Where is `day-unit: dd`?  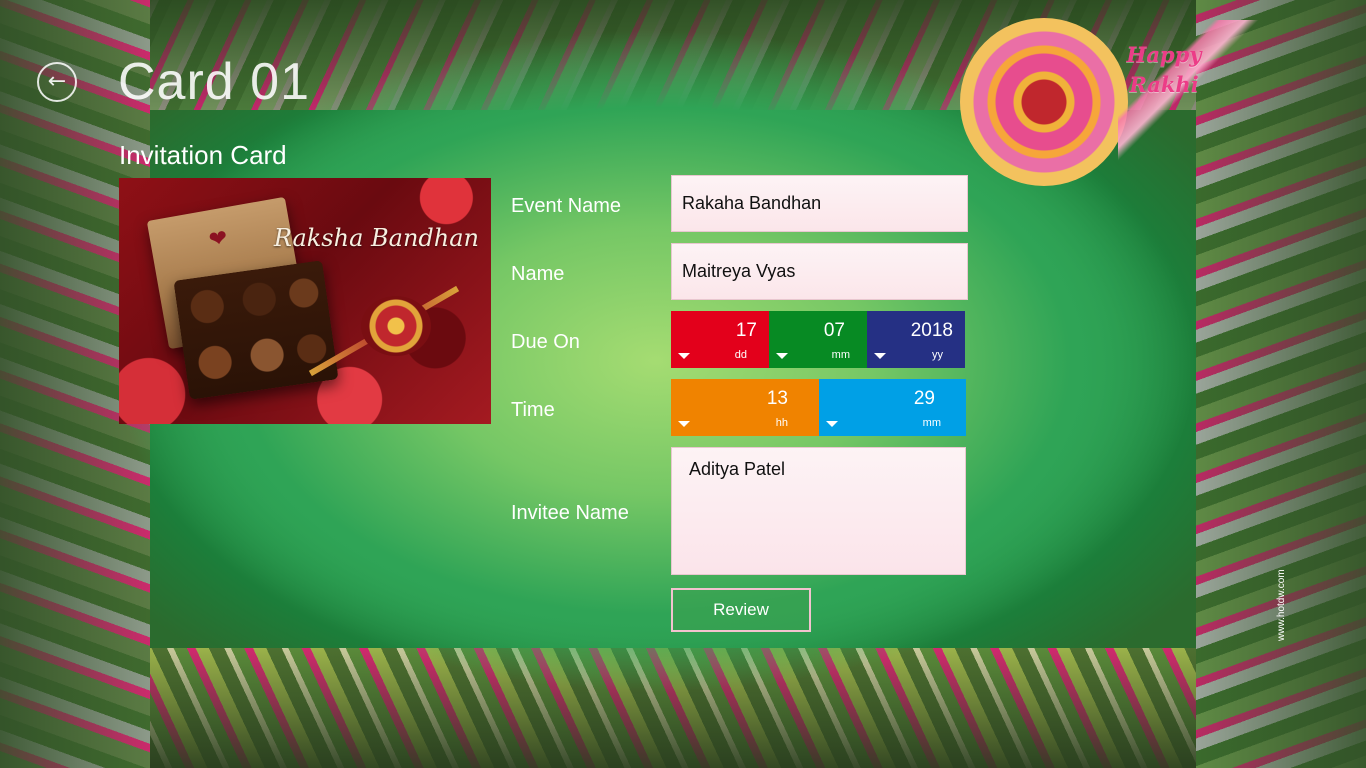 day-unit: dd is located at coordinates (740, 355).